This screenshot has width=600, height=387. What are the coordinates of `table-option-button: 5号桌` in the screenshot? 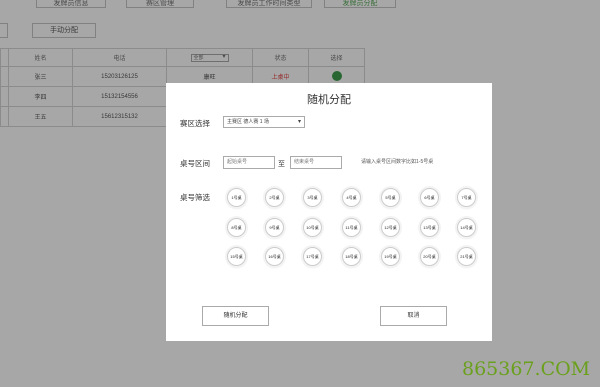 It's located at (390, 197).